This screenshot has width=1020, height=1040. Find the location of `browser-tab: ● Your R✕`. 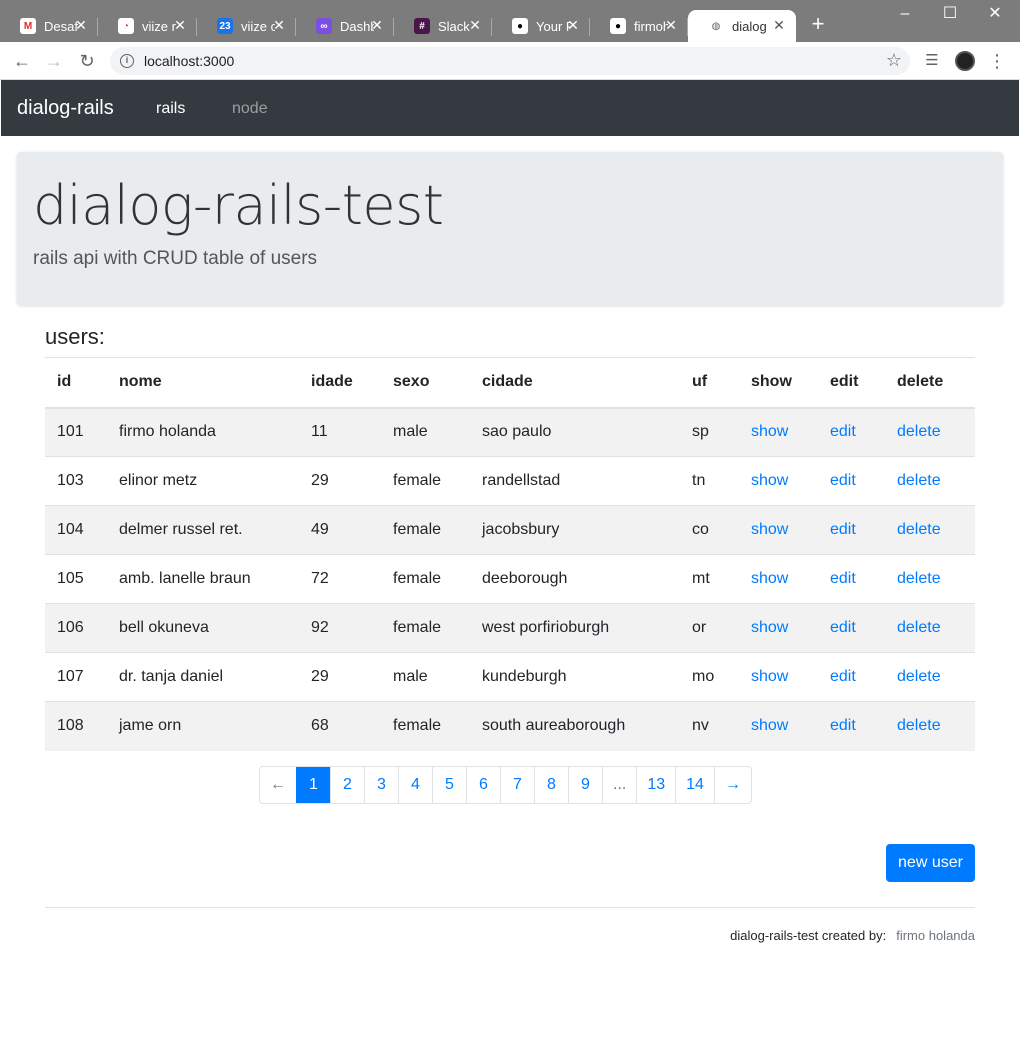

browser-tab: ● Your R✕ is located at coordinates (541, 26).